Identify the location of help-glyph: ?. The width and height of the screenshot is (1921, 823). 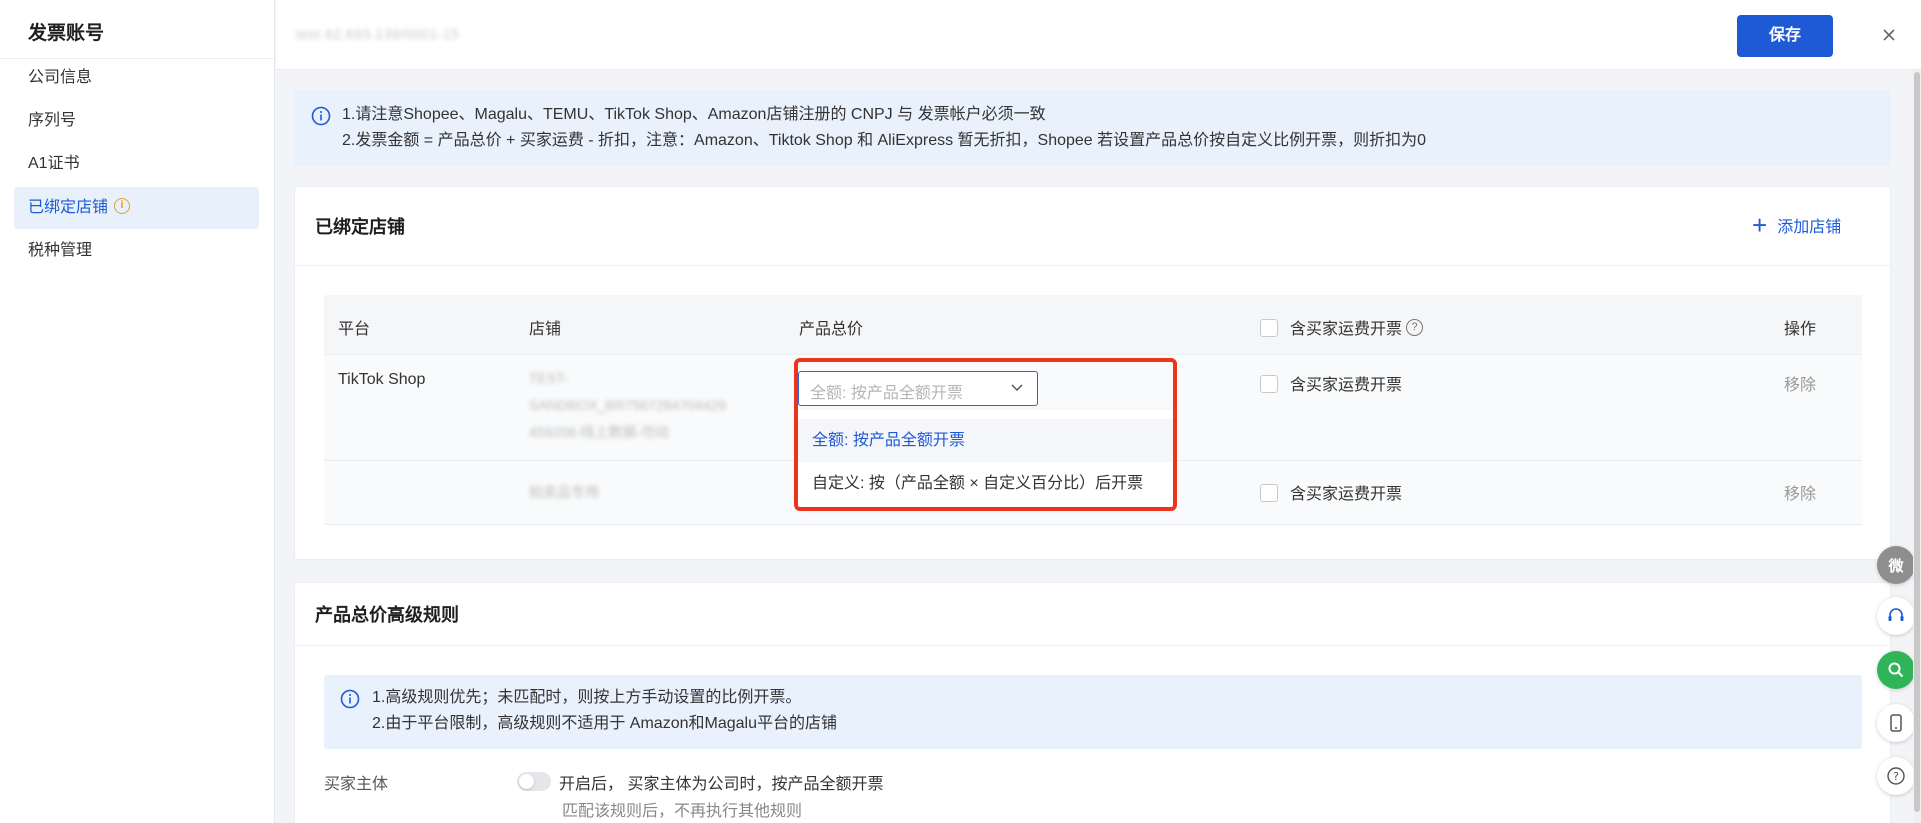
(1896, 776).